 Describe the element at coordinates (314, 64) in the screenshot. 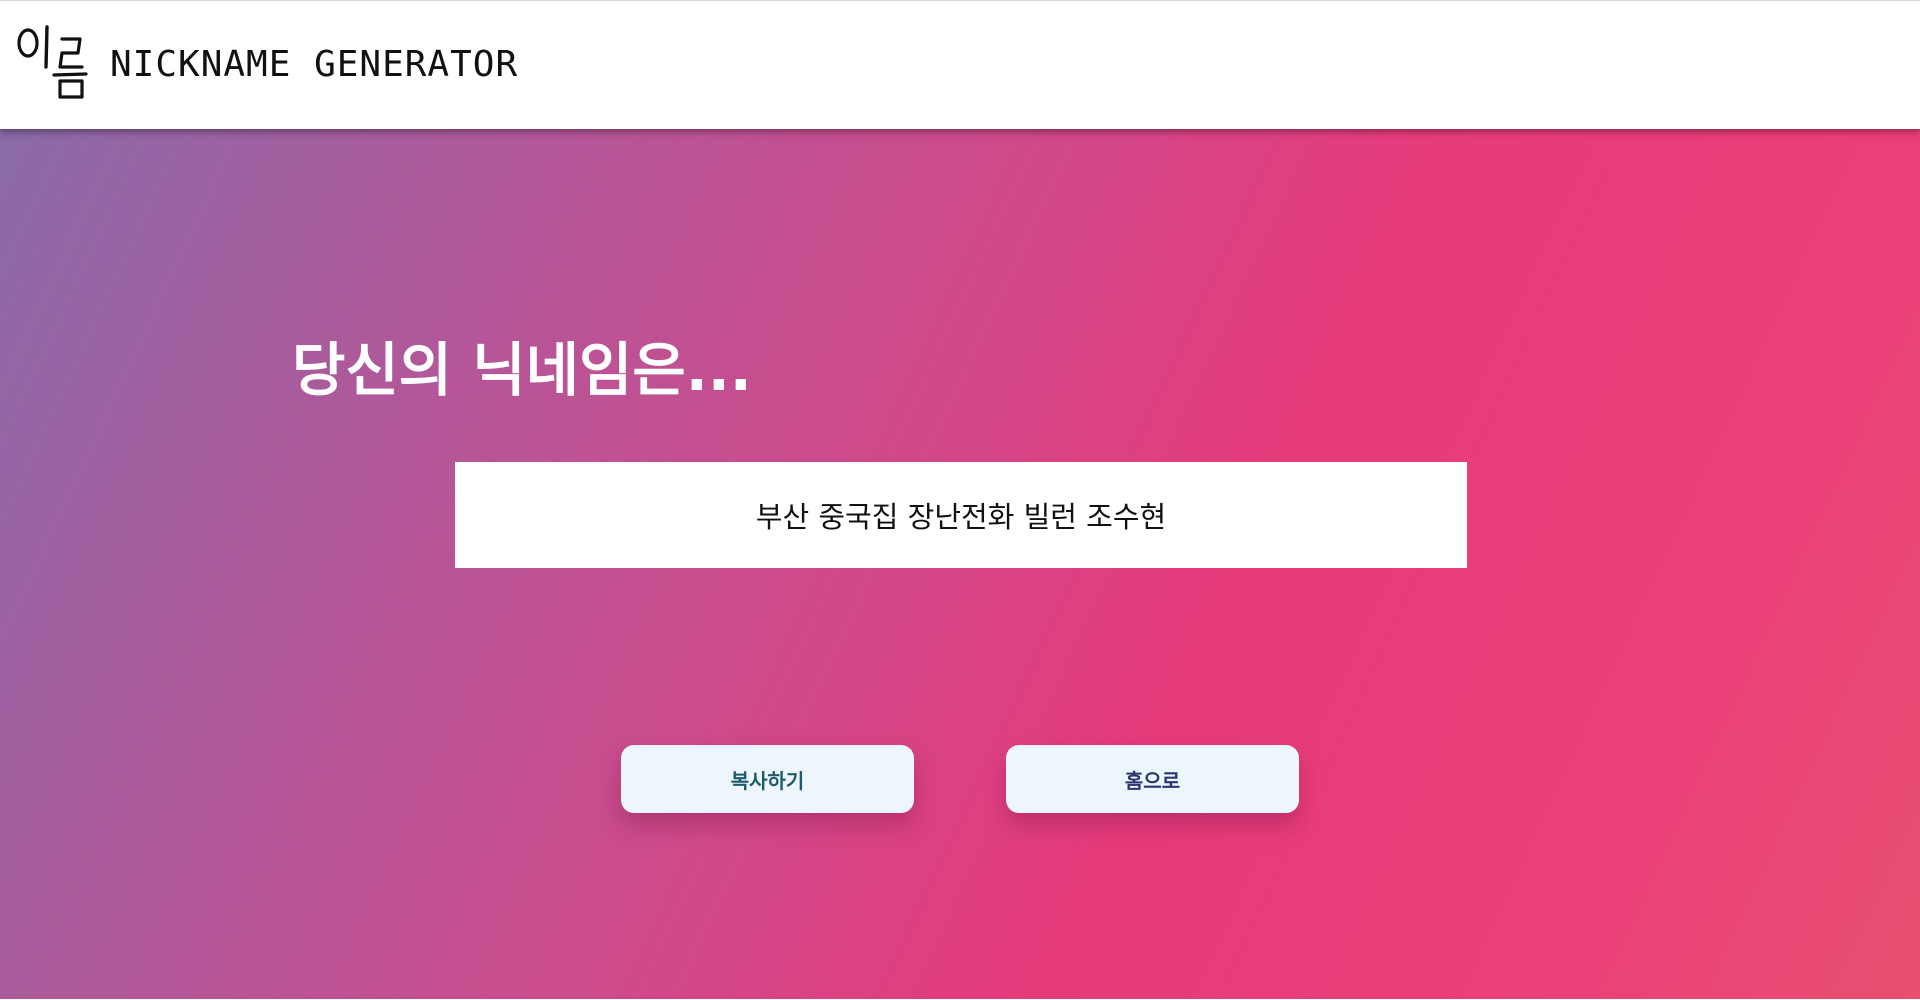

I see `site-title: NICKNAME GENERATOR` at that location.